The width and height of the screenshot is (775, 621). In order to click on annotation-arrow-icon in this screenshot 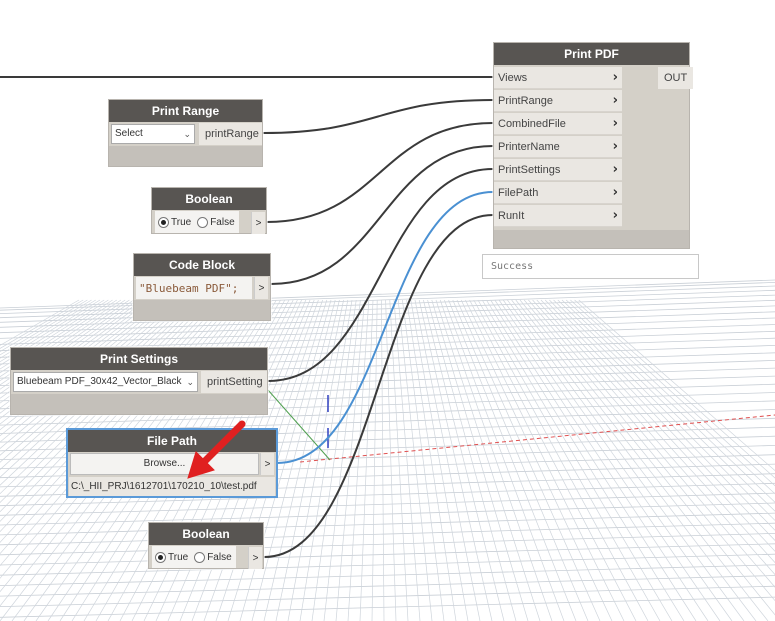, I will do `click(216, 449)`.